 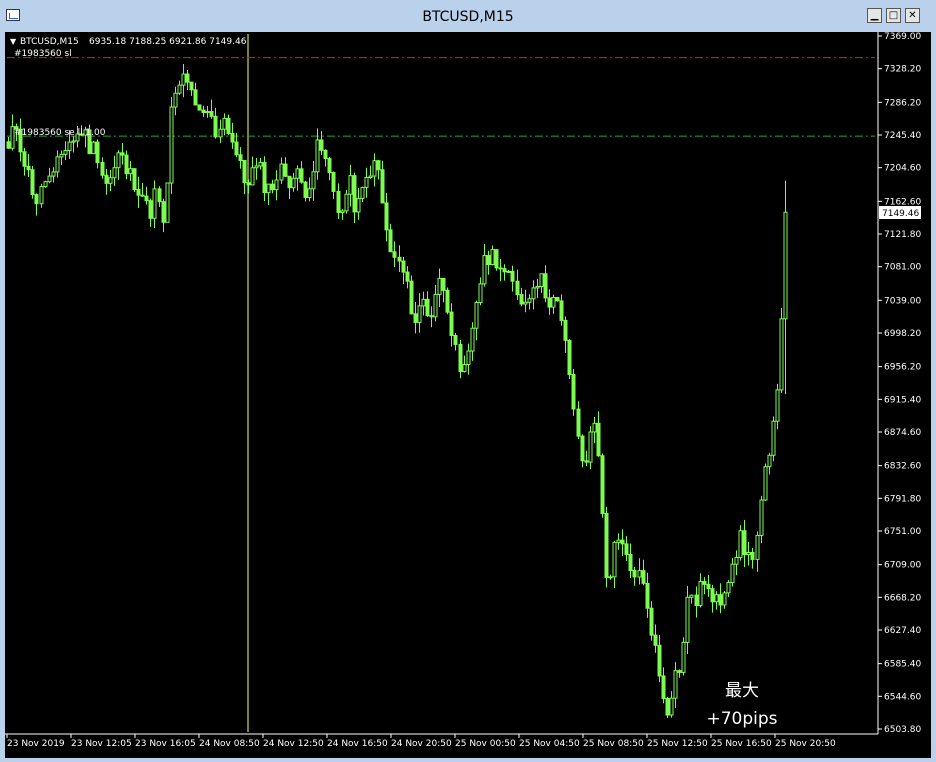 What do you see at coordinates (902, 70) in the screenshot?
I see `price-tick-label: 7328.20` at bounding box center [902, 70].